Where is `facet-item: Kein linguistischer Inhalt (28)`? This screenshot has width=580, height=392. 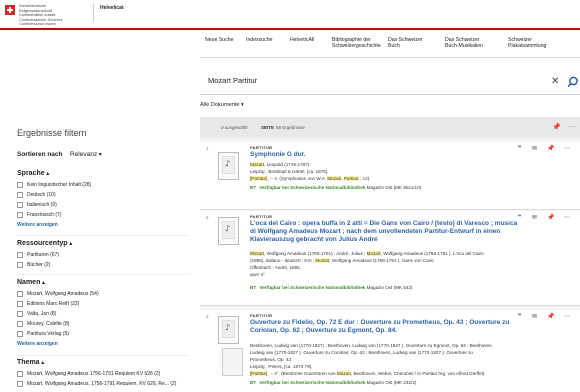
facet-item: Kein linguistischer Inhalt (28) is located at coordinates (102, 186).